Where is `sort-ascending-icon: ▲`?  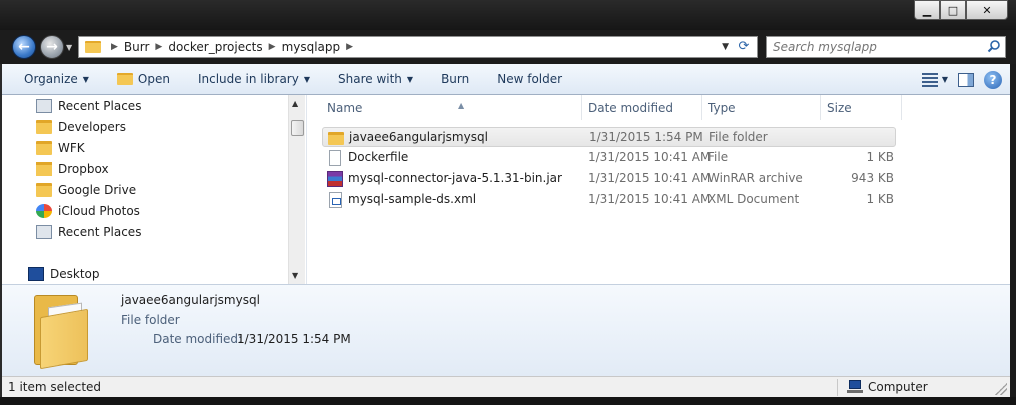 sort-ascending-icon: ▲ is located at coordinates (461, 105).